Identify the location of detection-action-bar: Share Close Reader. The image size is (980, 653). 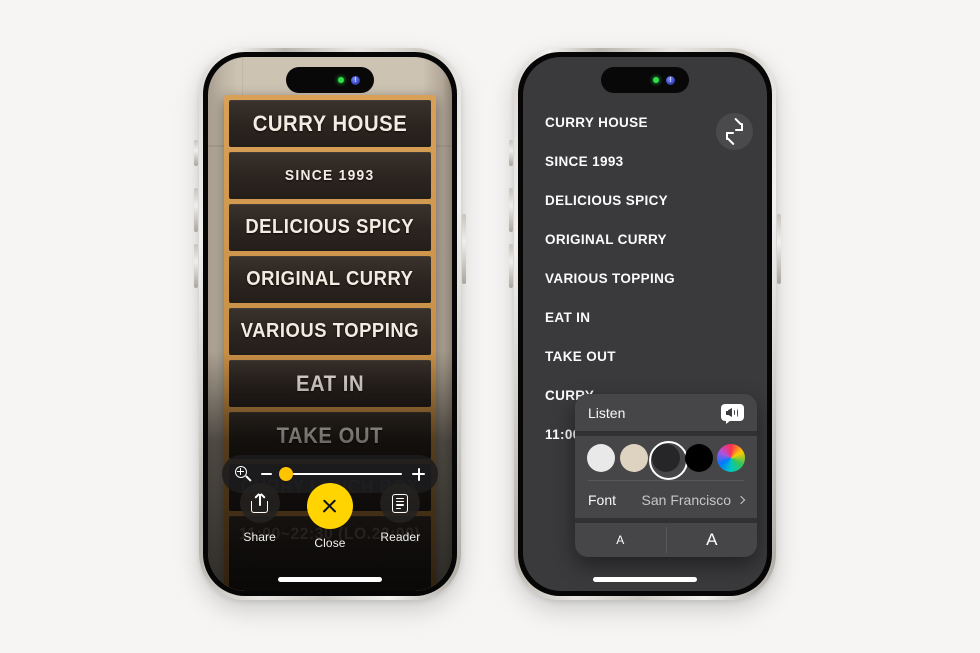
(330, 526).